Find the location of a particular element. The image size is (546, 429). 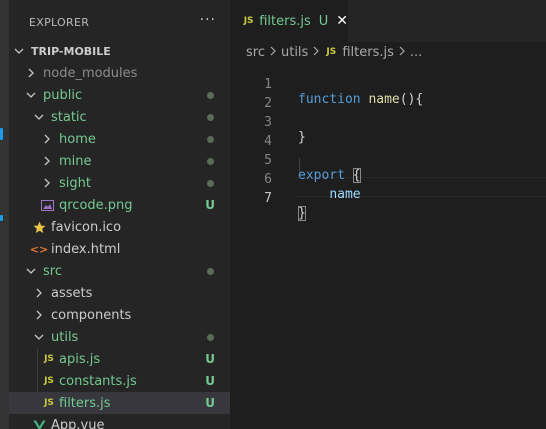

tree-item-node-modules: node_modules is located at coordinates (119, 73).